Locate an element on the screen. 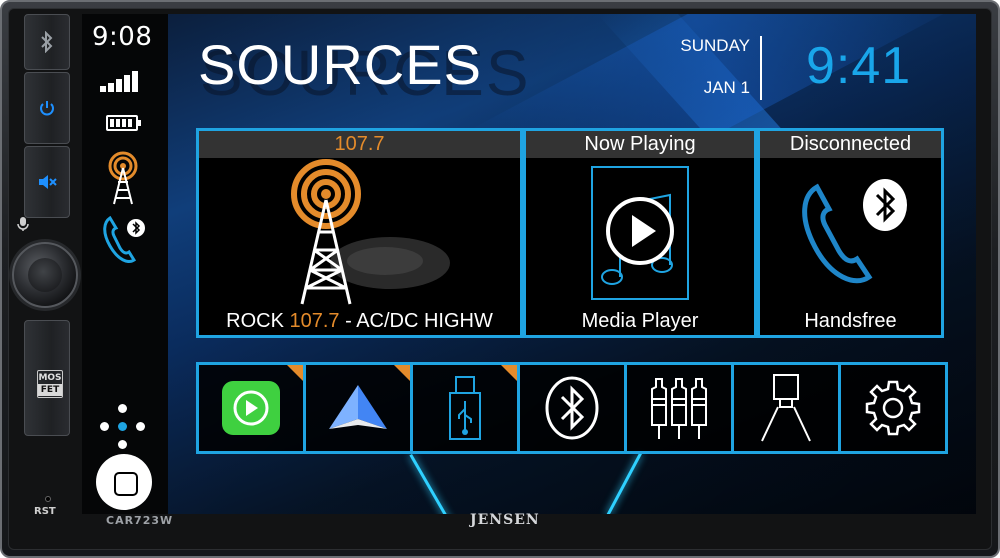 This screenshot has width=1000, height=558. source-camera-button is located at coordinates (787, 408).